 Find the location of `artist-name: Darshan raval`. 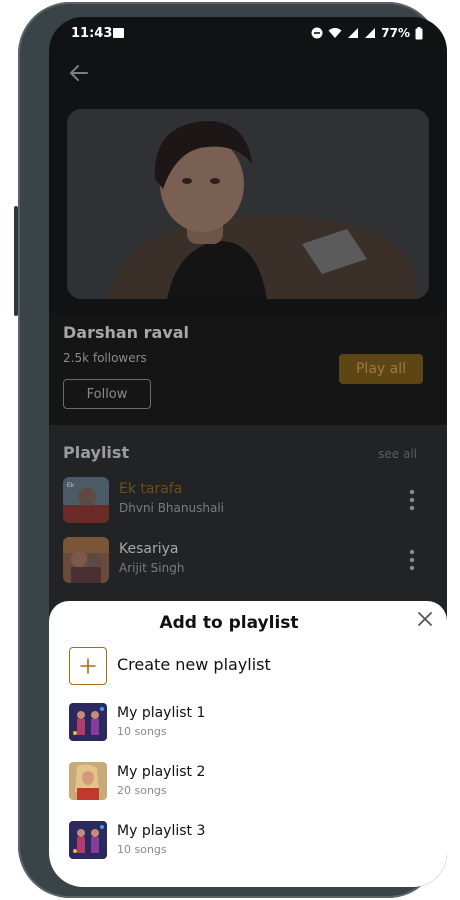

artist-name: Darshan raval is located at coordinates (126, 332).